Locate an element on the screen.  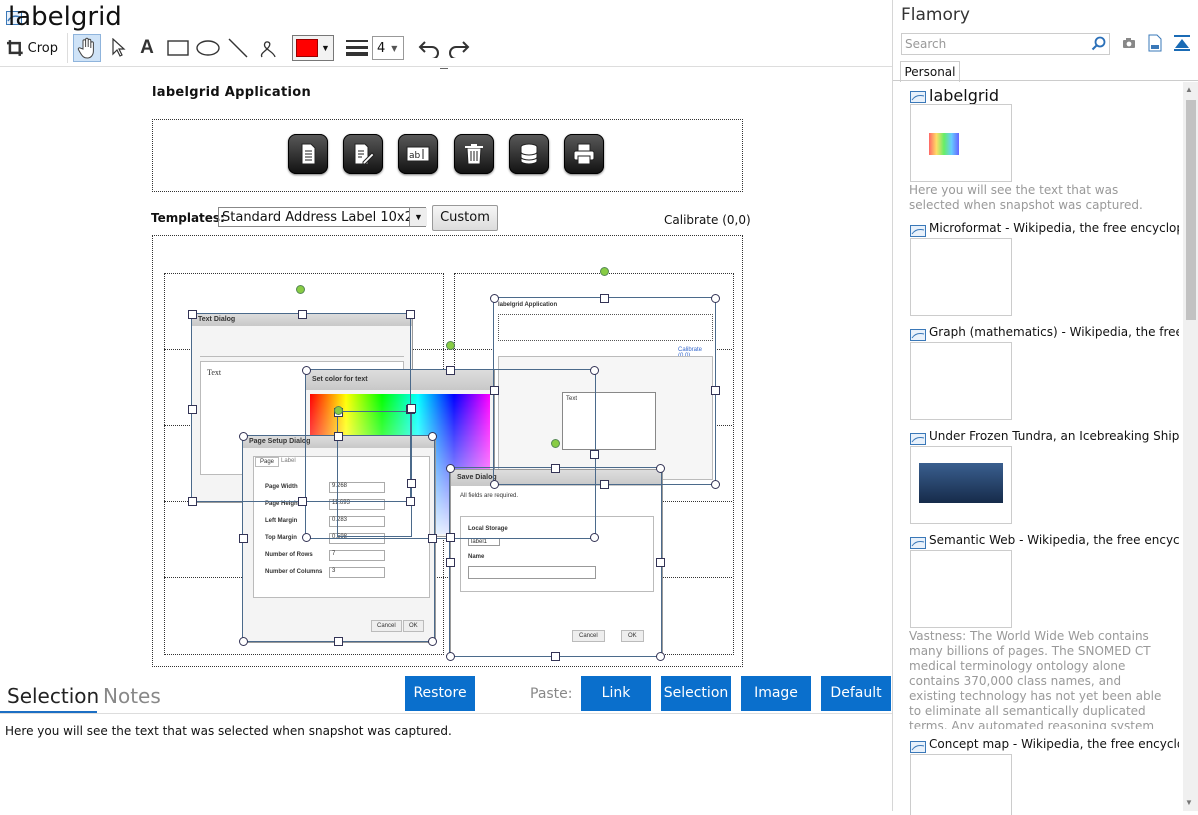
delete-button is located at coordinates (474, 154).